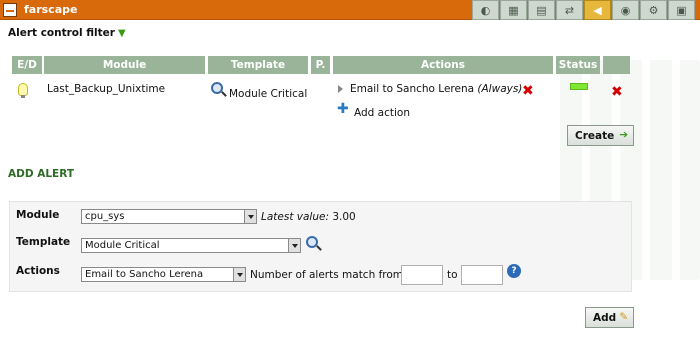 This screenshot has width=700, height=339. Describe the element at coordinates (579, 86) in the screenshot. I see `status-indicator` at that location.